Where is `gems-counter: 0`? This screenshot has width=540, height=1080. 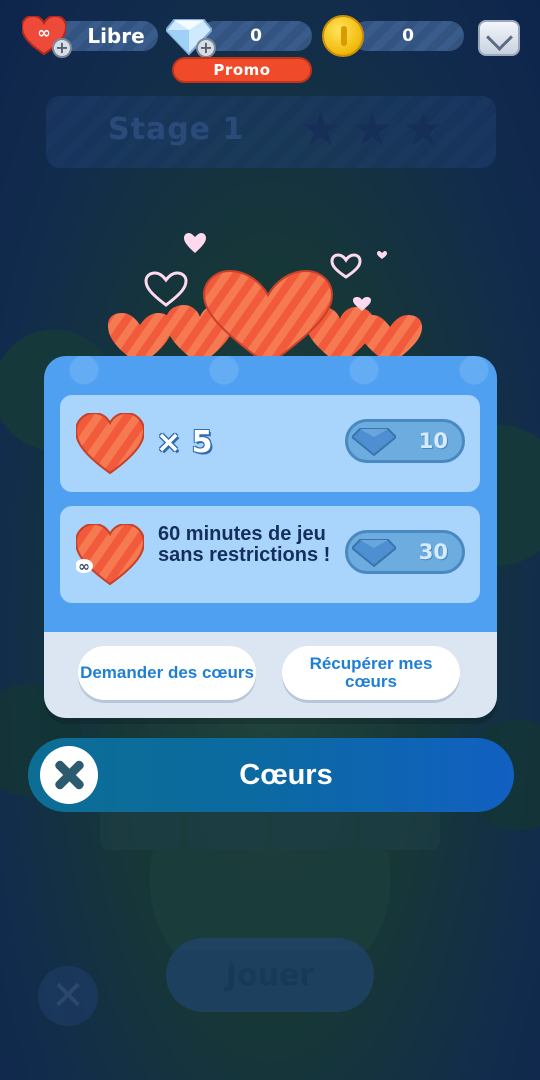
gems-counter: 0 is located at coordinates (256, 36).